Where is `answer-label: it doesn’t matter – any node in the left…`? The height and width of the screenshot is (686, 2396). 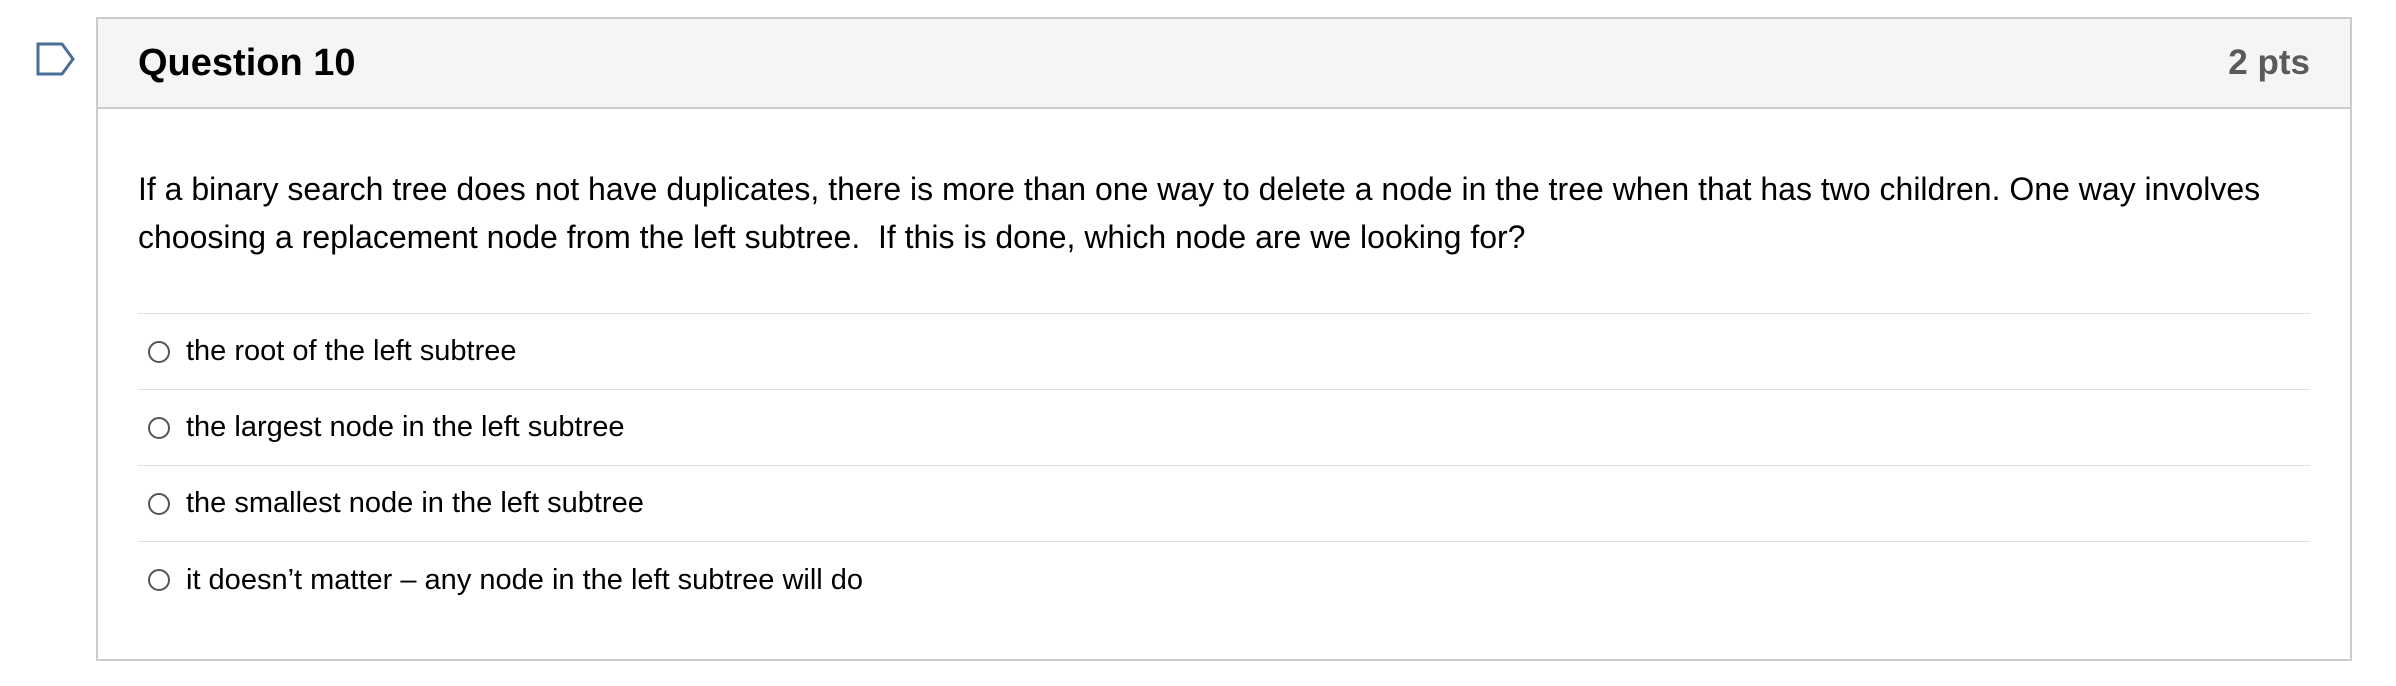 answer-label: it doesn’t matter – any node in the left… is located at coordinates (525, 579).